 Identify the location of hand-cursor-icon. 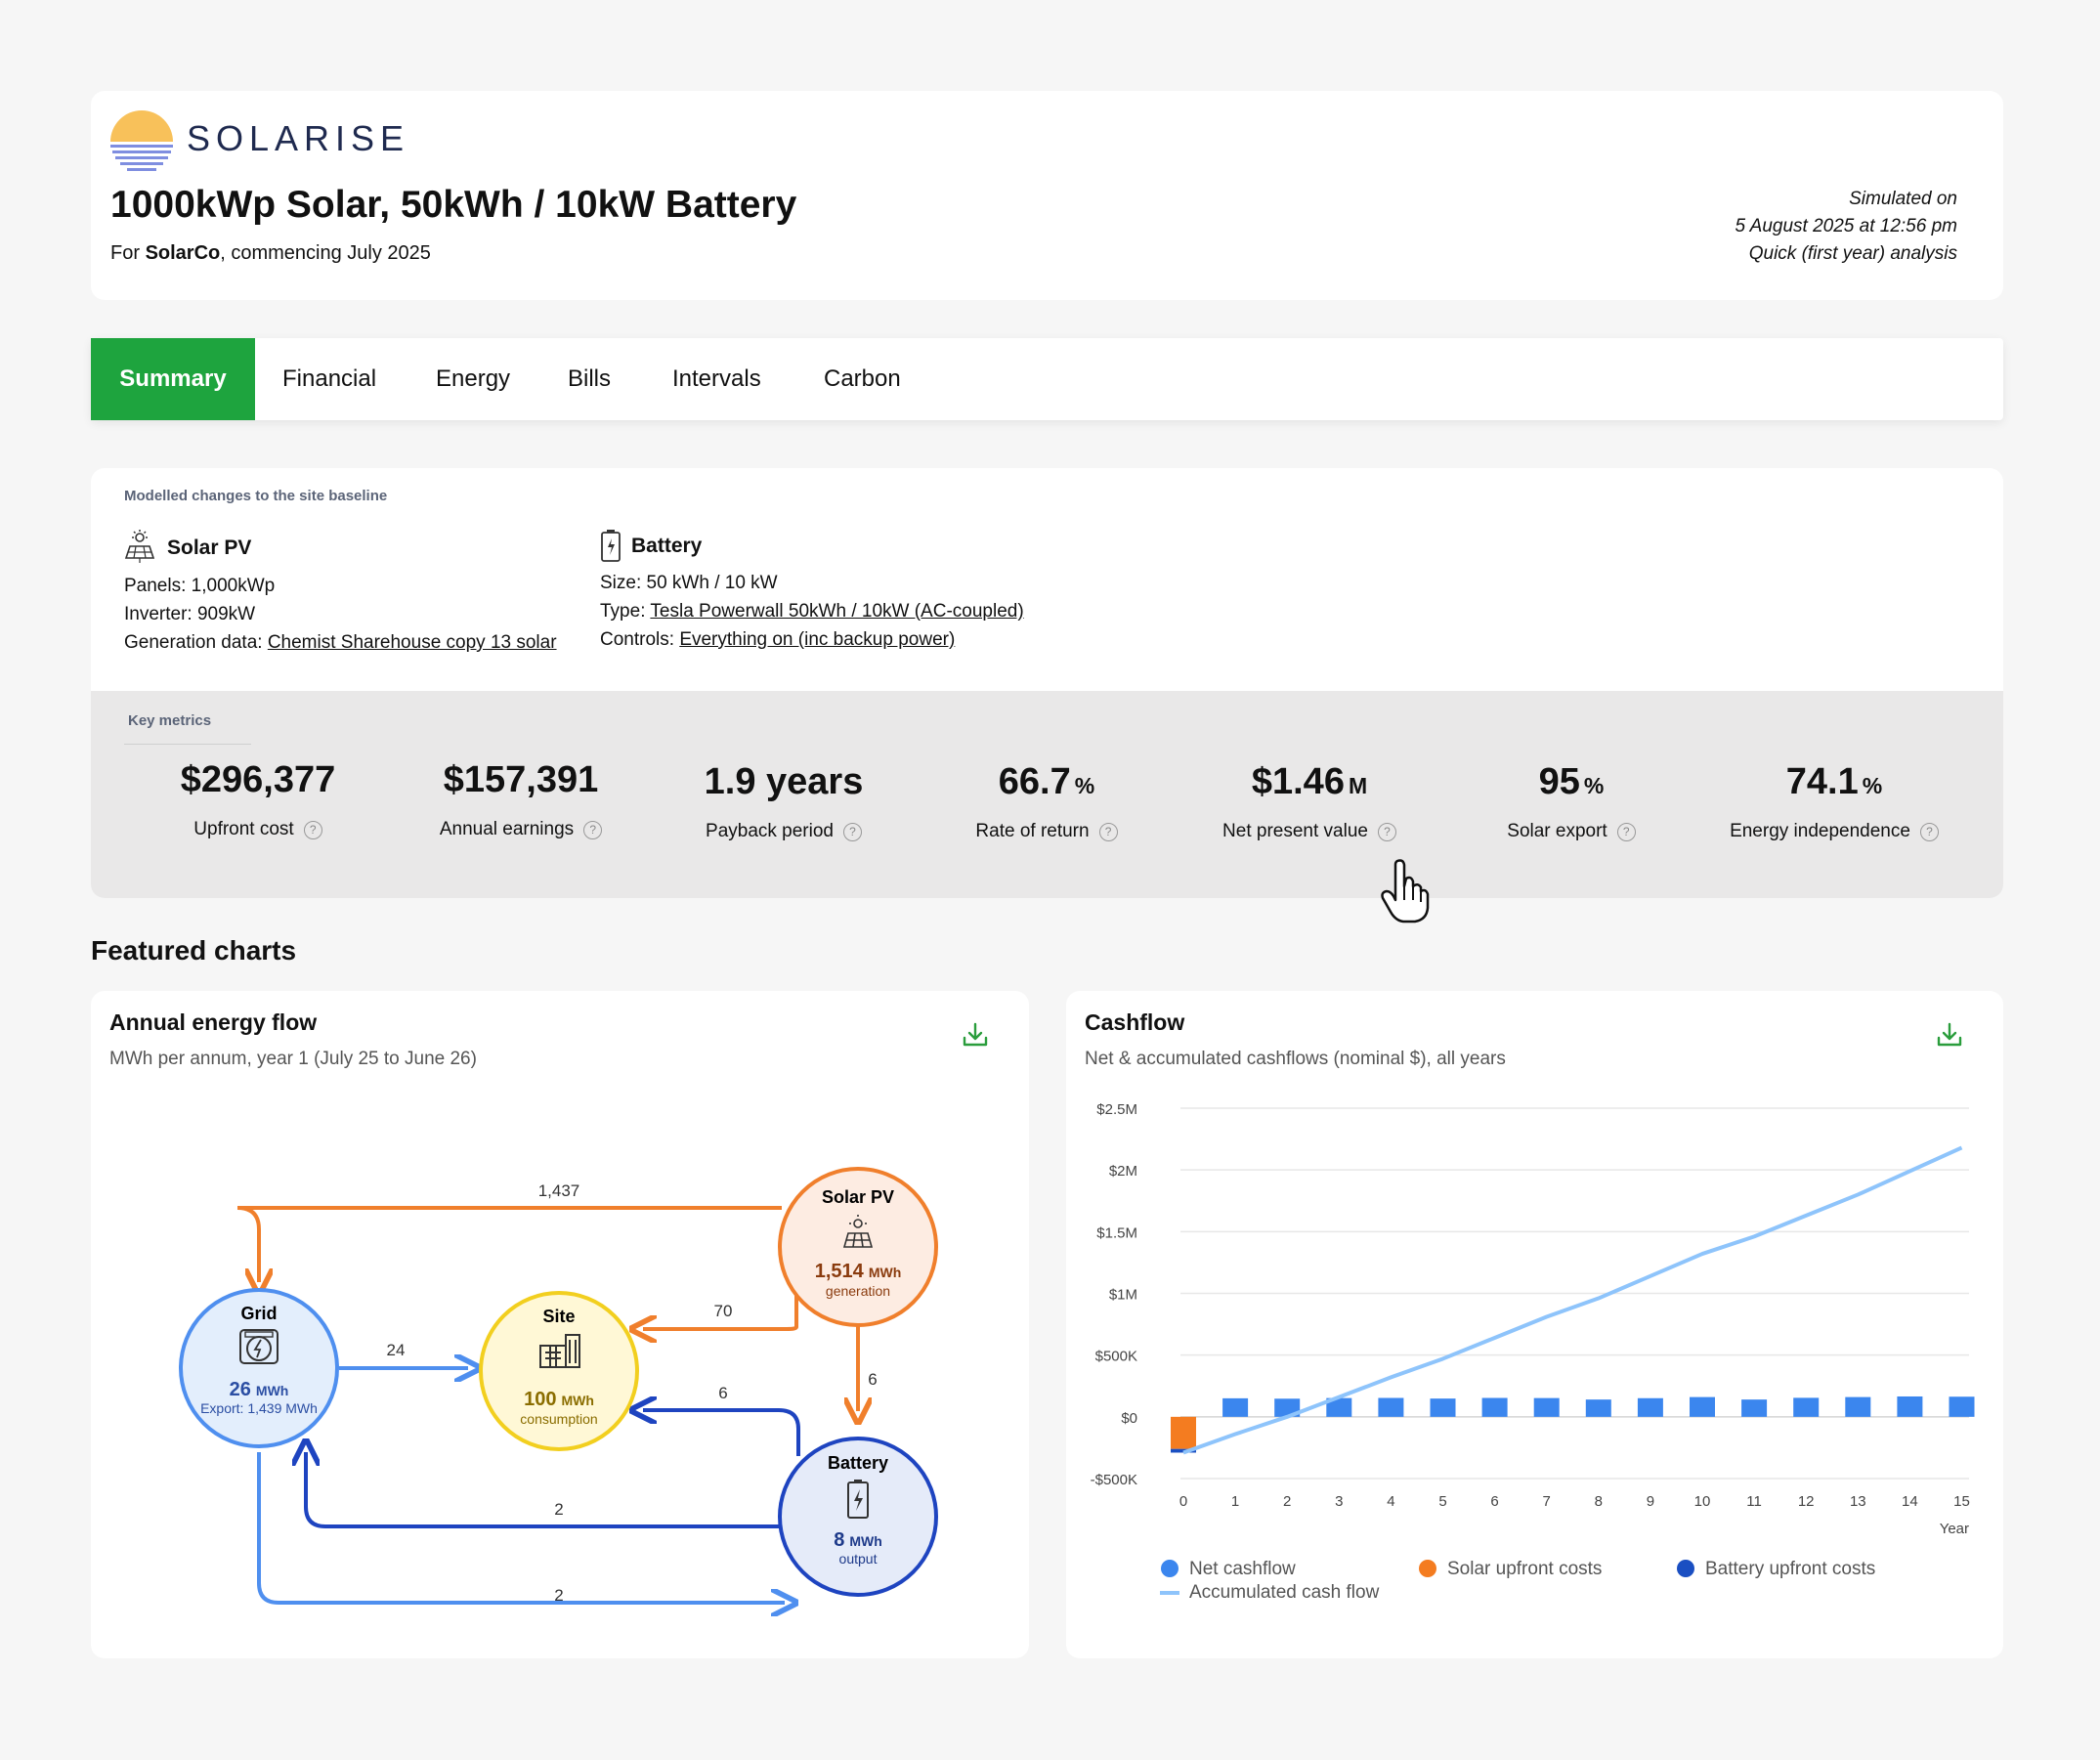
(1405, 891).